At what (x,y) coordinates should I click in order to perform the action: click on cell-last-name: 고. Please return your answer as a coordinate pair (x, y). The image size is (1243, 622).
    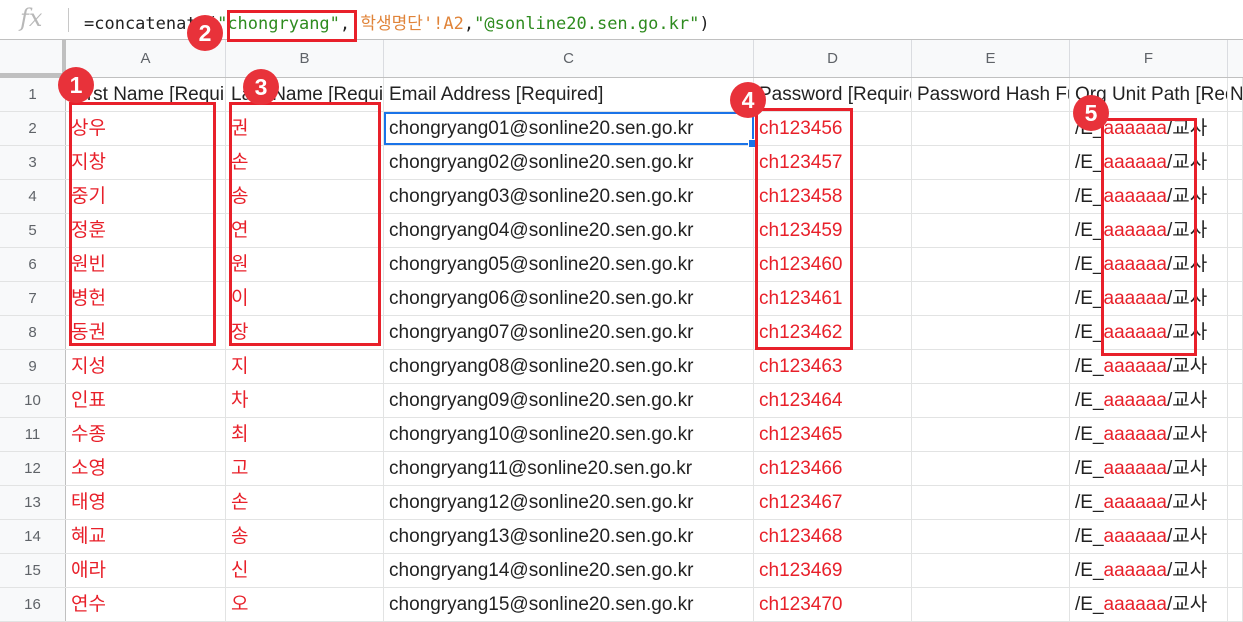
    Looking at the image, I should click on (305, 468).